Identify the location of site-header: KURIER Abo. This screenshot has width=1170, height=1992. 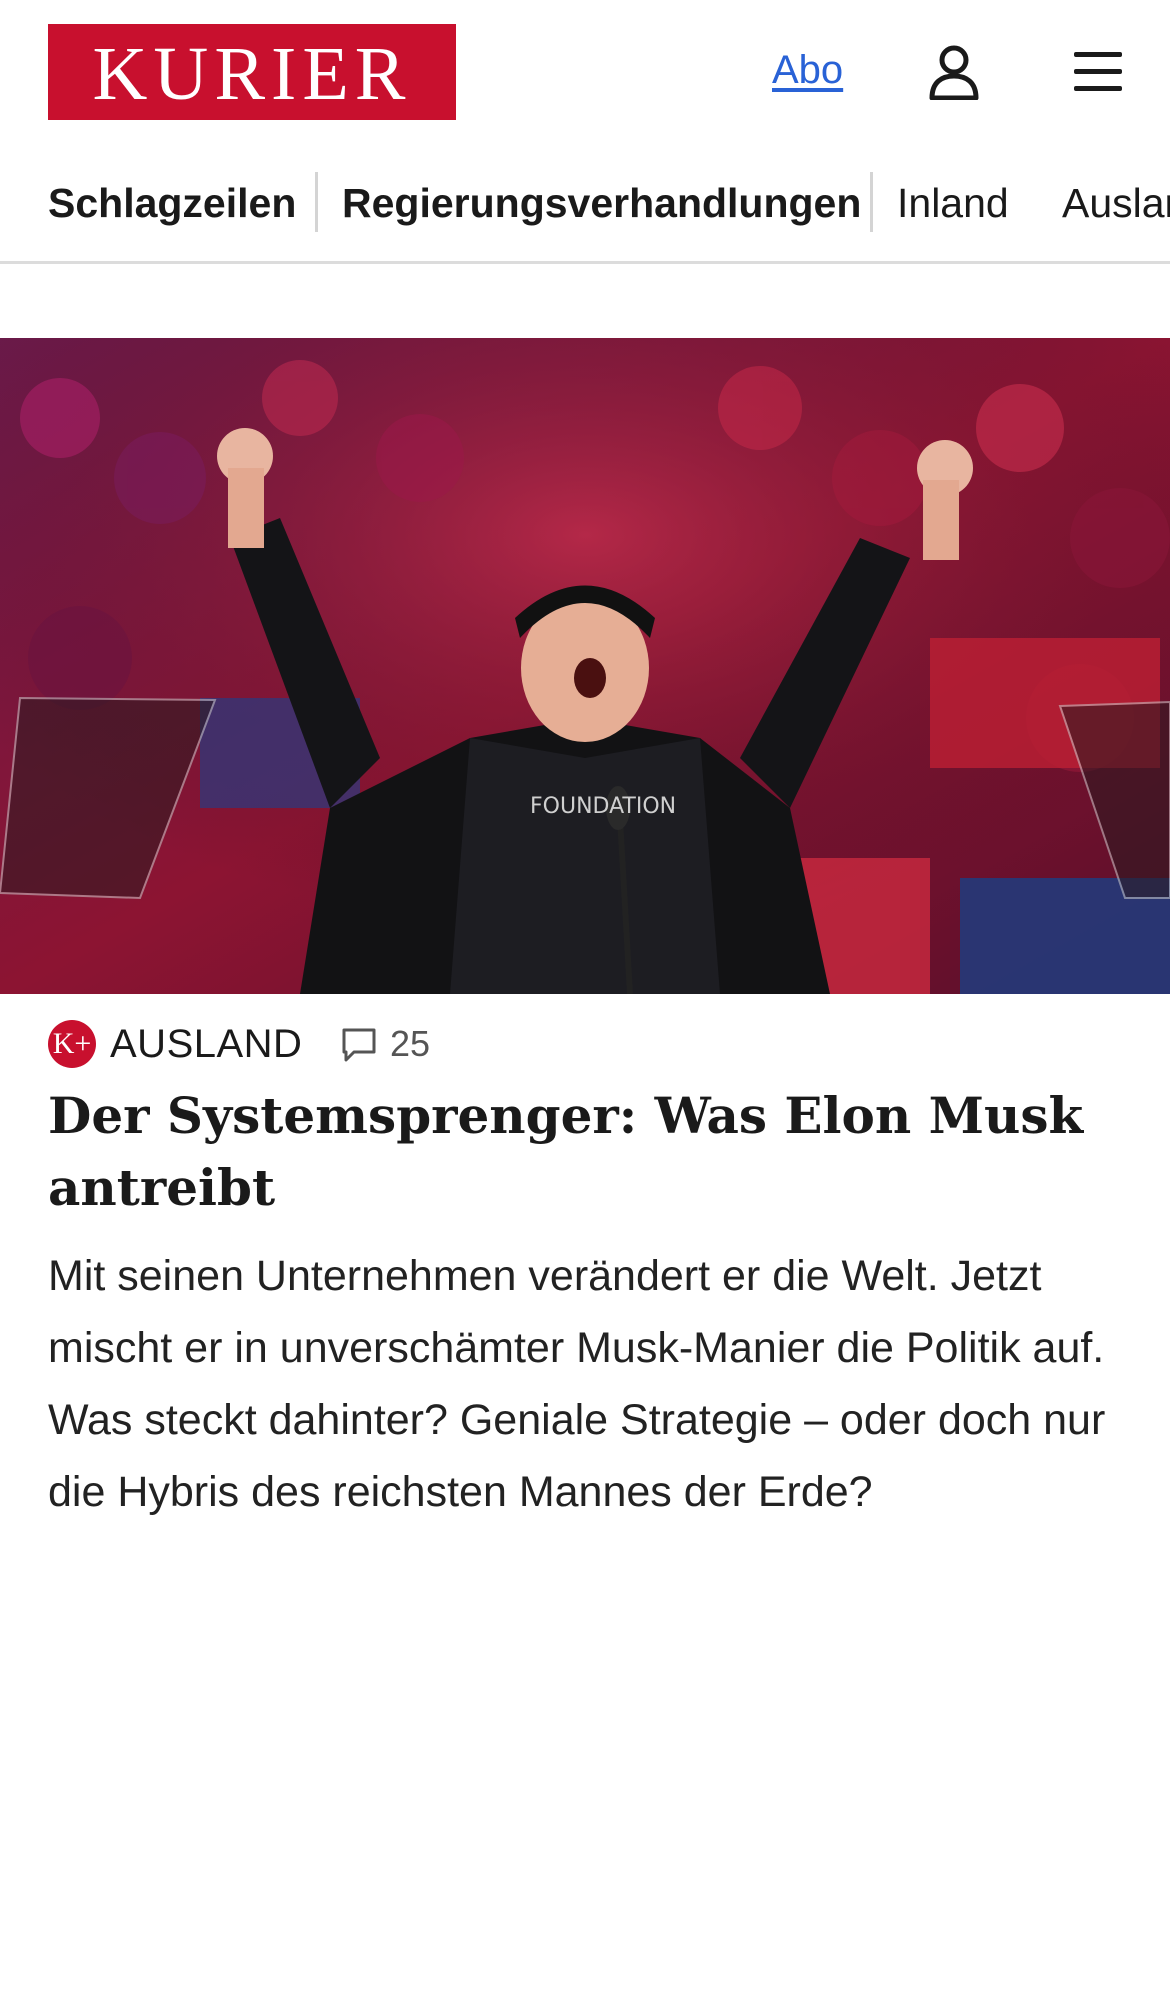
(585, 75).